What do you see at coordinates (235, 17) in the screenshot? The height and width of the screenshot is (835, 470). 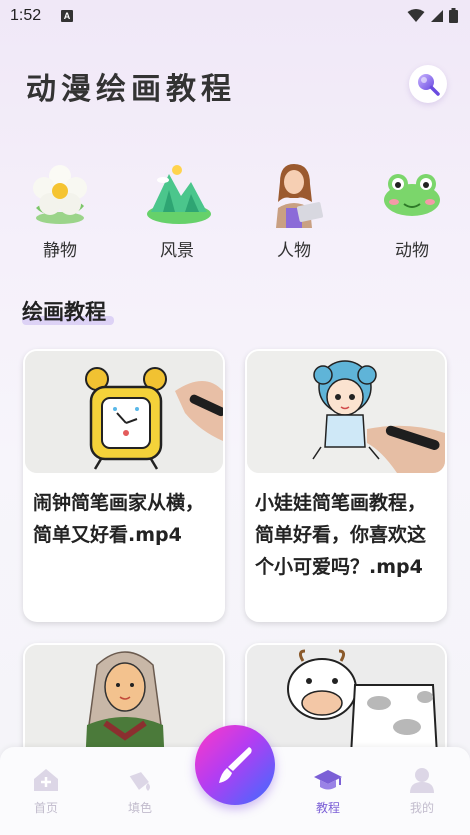 I see `status-bar: 1:52 A` at bounding box center [235, 17].